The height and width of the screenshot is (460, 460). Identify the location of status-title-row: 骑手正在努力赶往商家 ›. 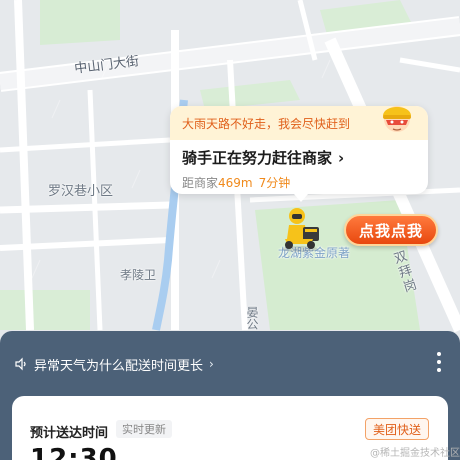
(263, 157).